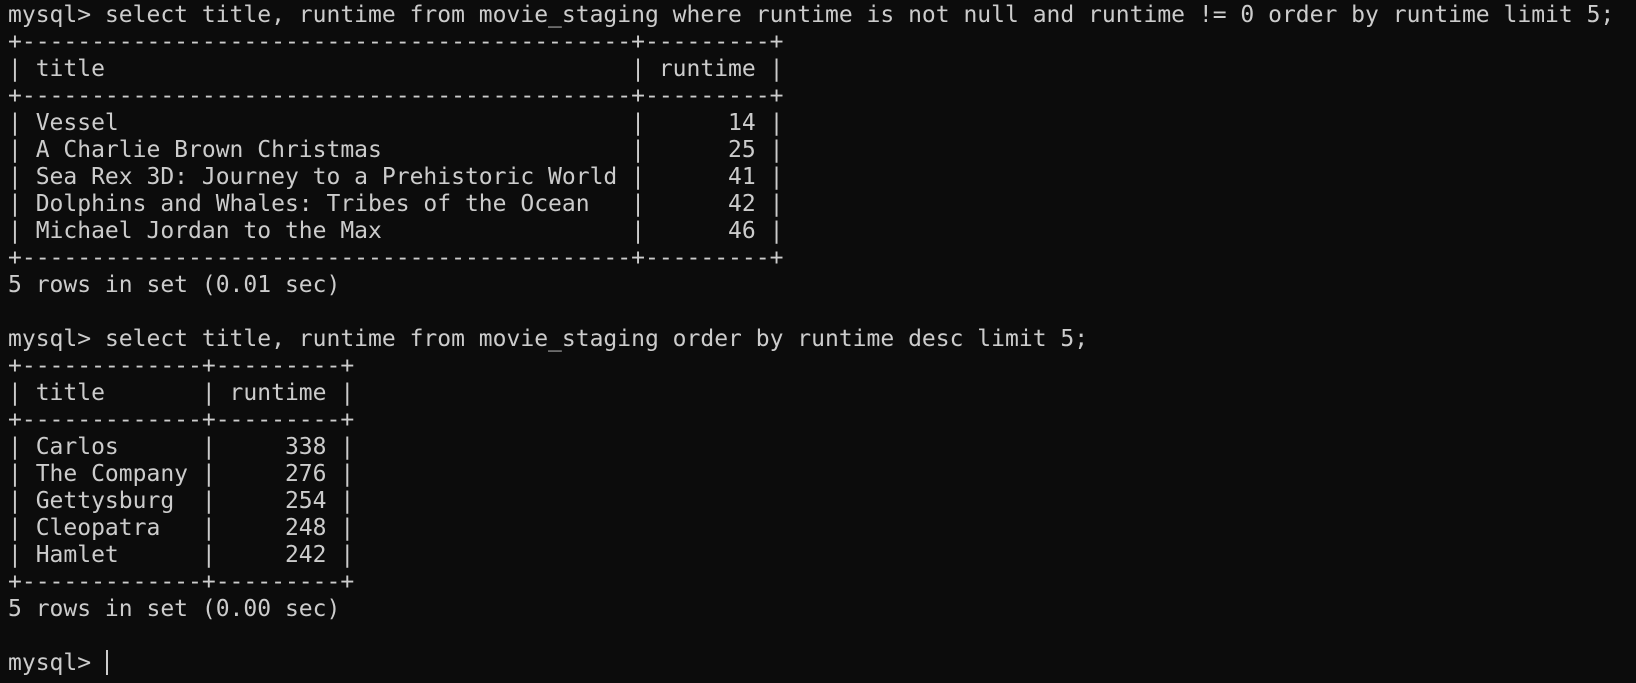  What do you see at coordinates (822, 663) in the screenshot?
I see `input-line: mysql>` at bounding box center [822, 663].